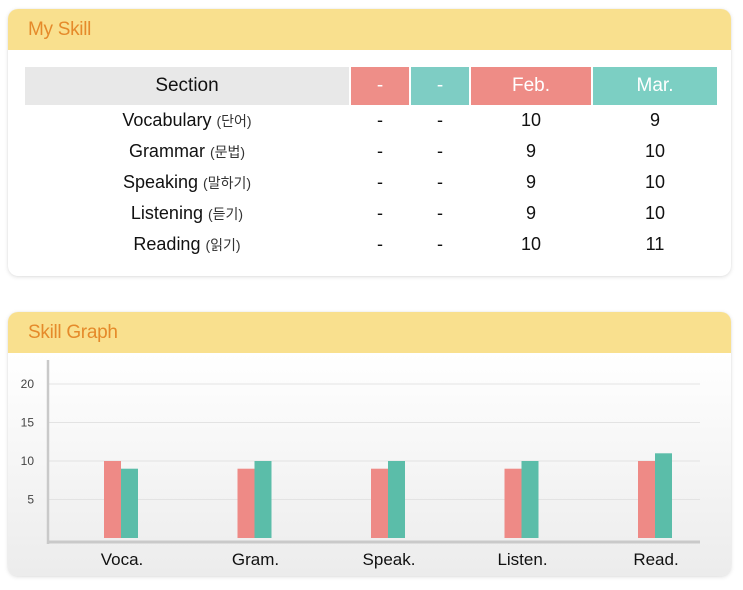 Image resolution: width=743 pixels, height=590 pixels. What do you see at coordinates (531, 86) in the screenshot?
I see `column-header-feb: Feb.` at bounding box center [531, 86].